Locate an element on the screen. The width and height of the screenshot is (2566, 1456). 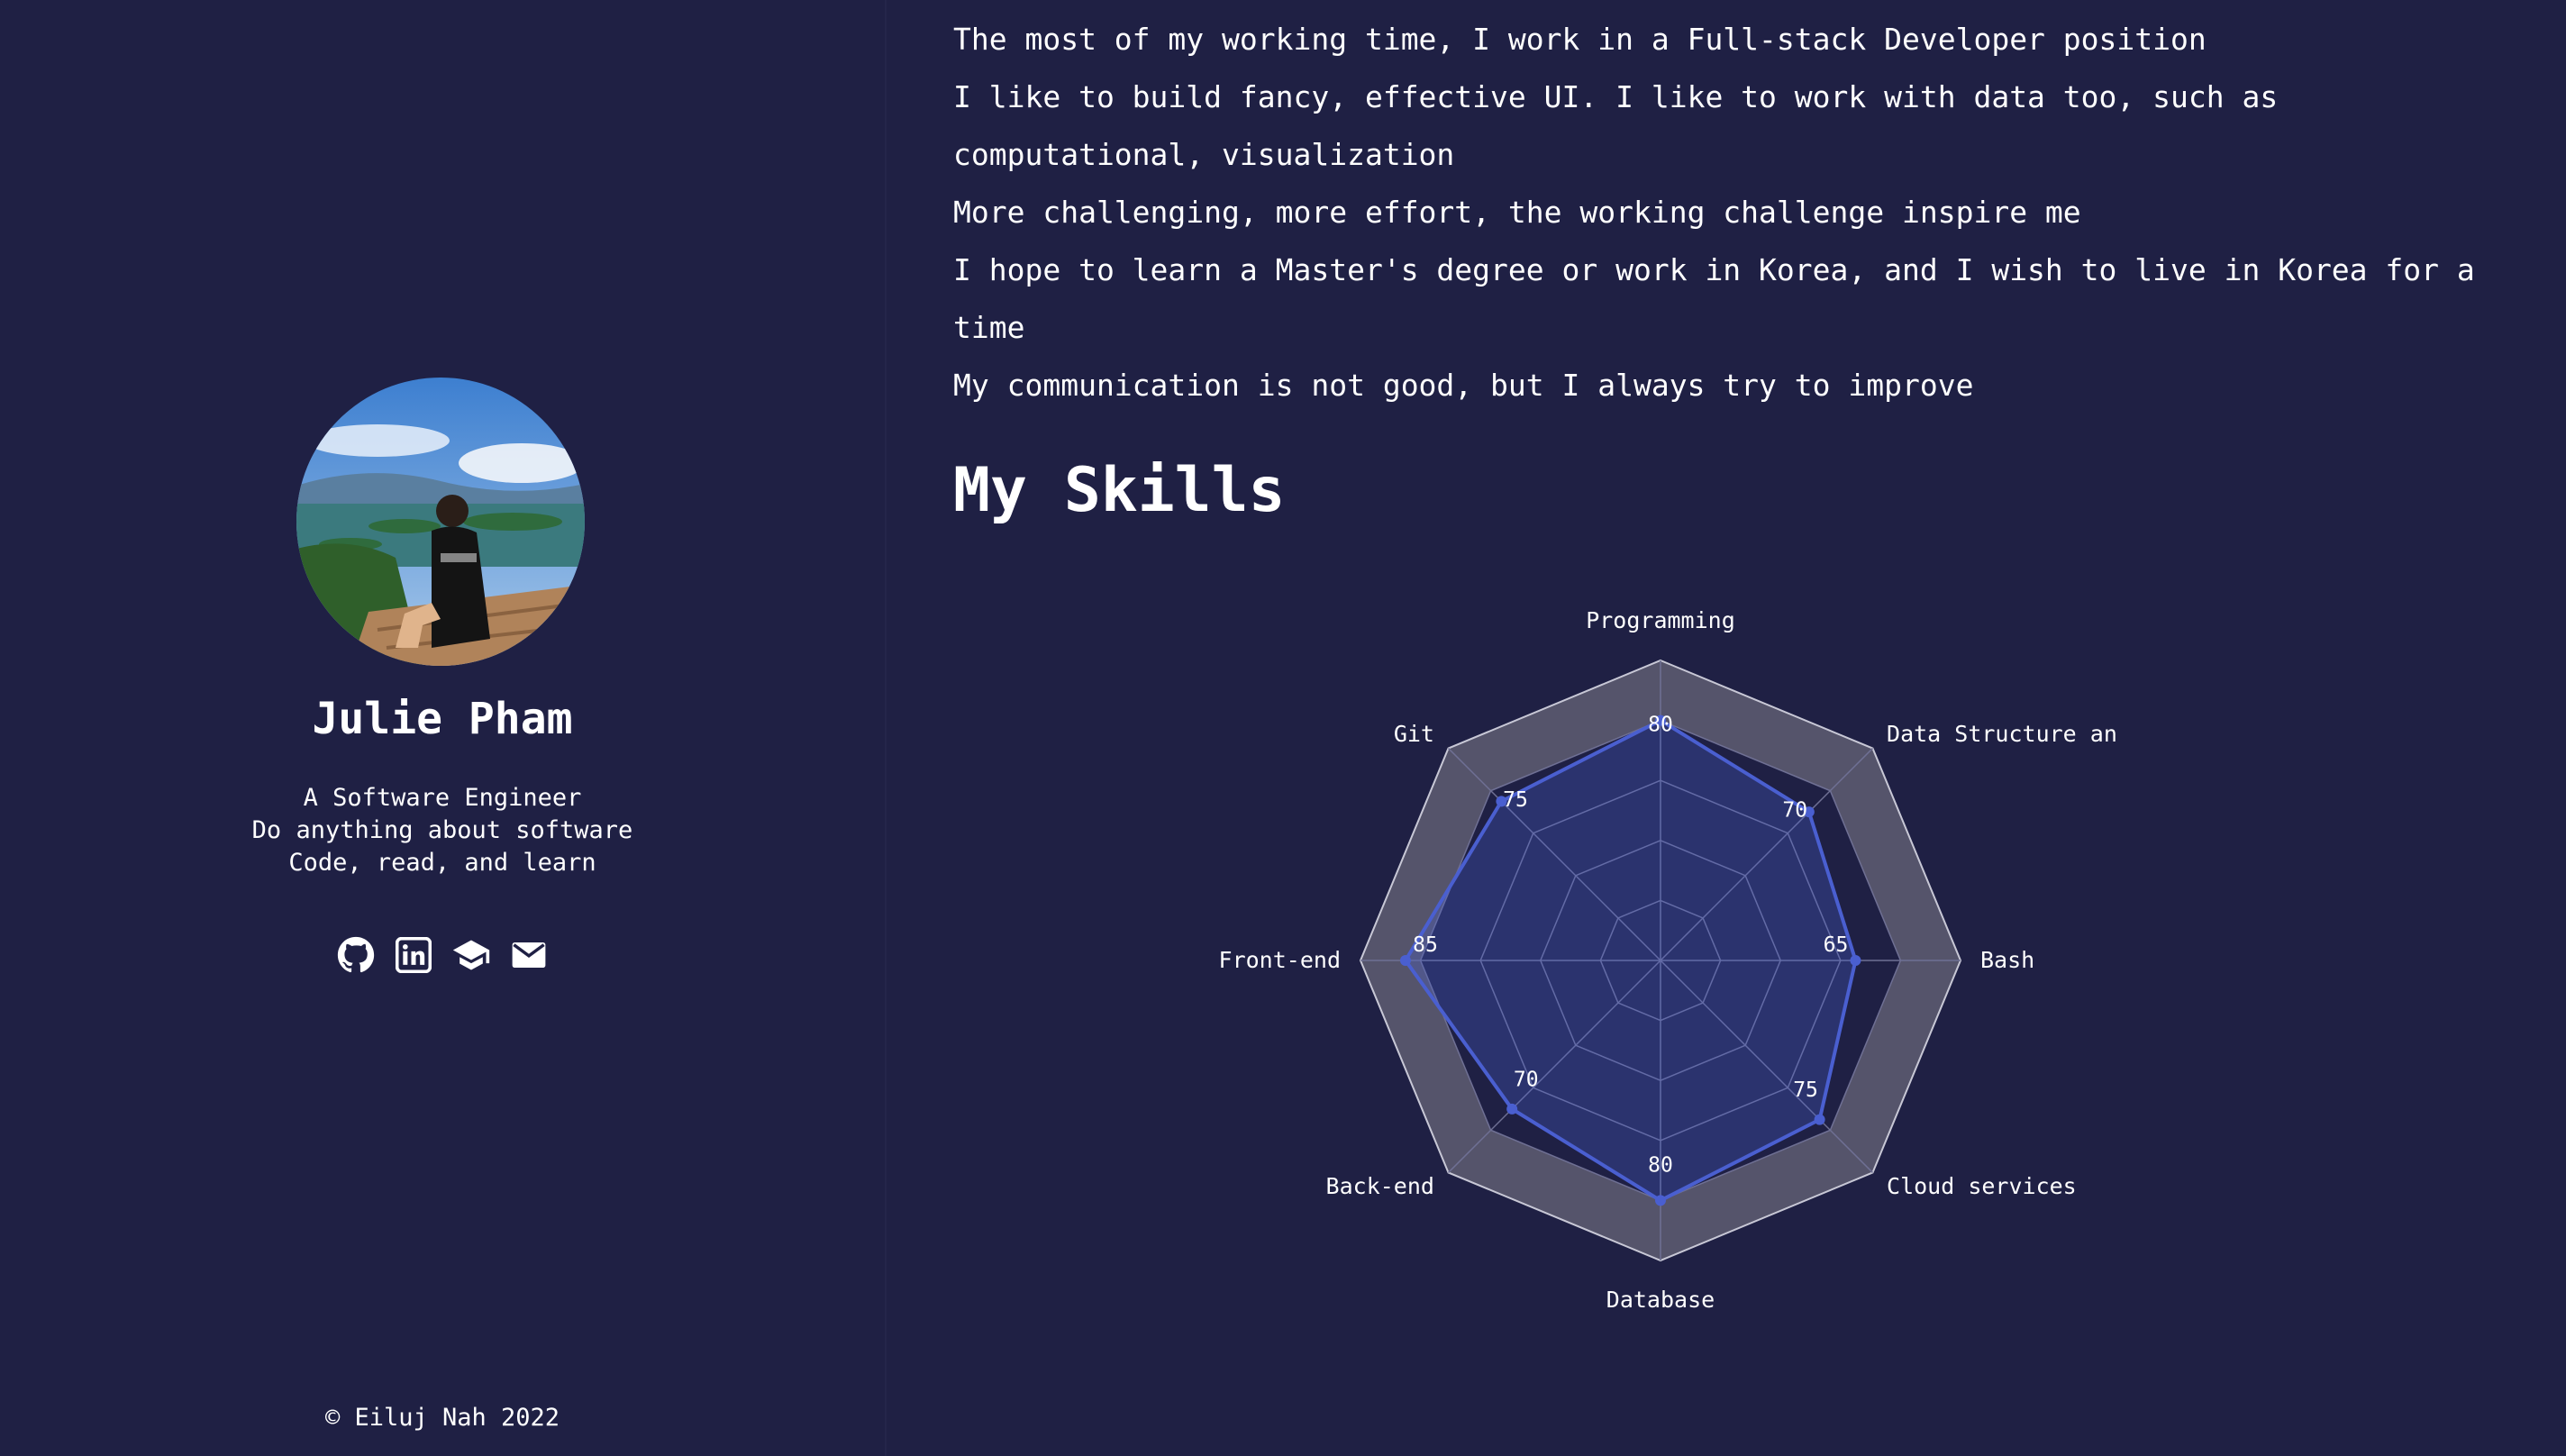
radar-axis-label: Back-end is located at coordinates (1380, 1186).